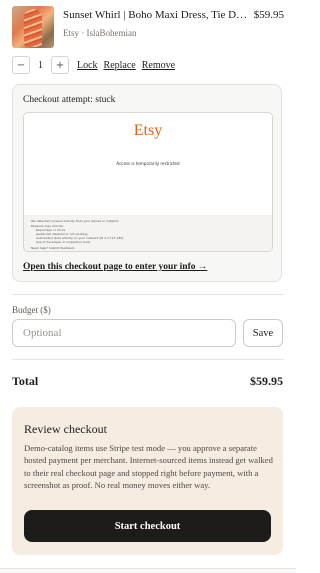  Describe the element at coordinates (100, 33) in the screenshot. I see `product-source: Etsy · IslaBohemian` at that location.